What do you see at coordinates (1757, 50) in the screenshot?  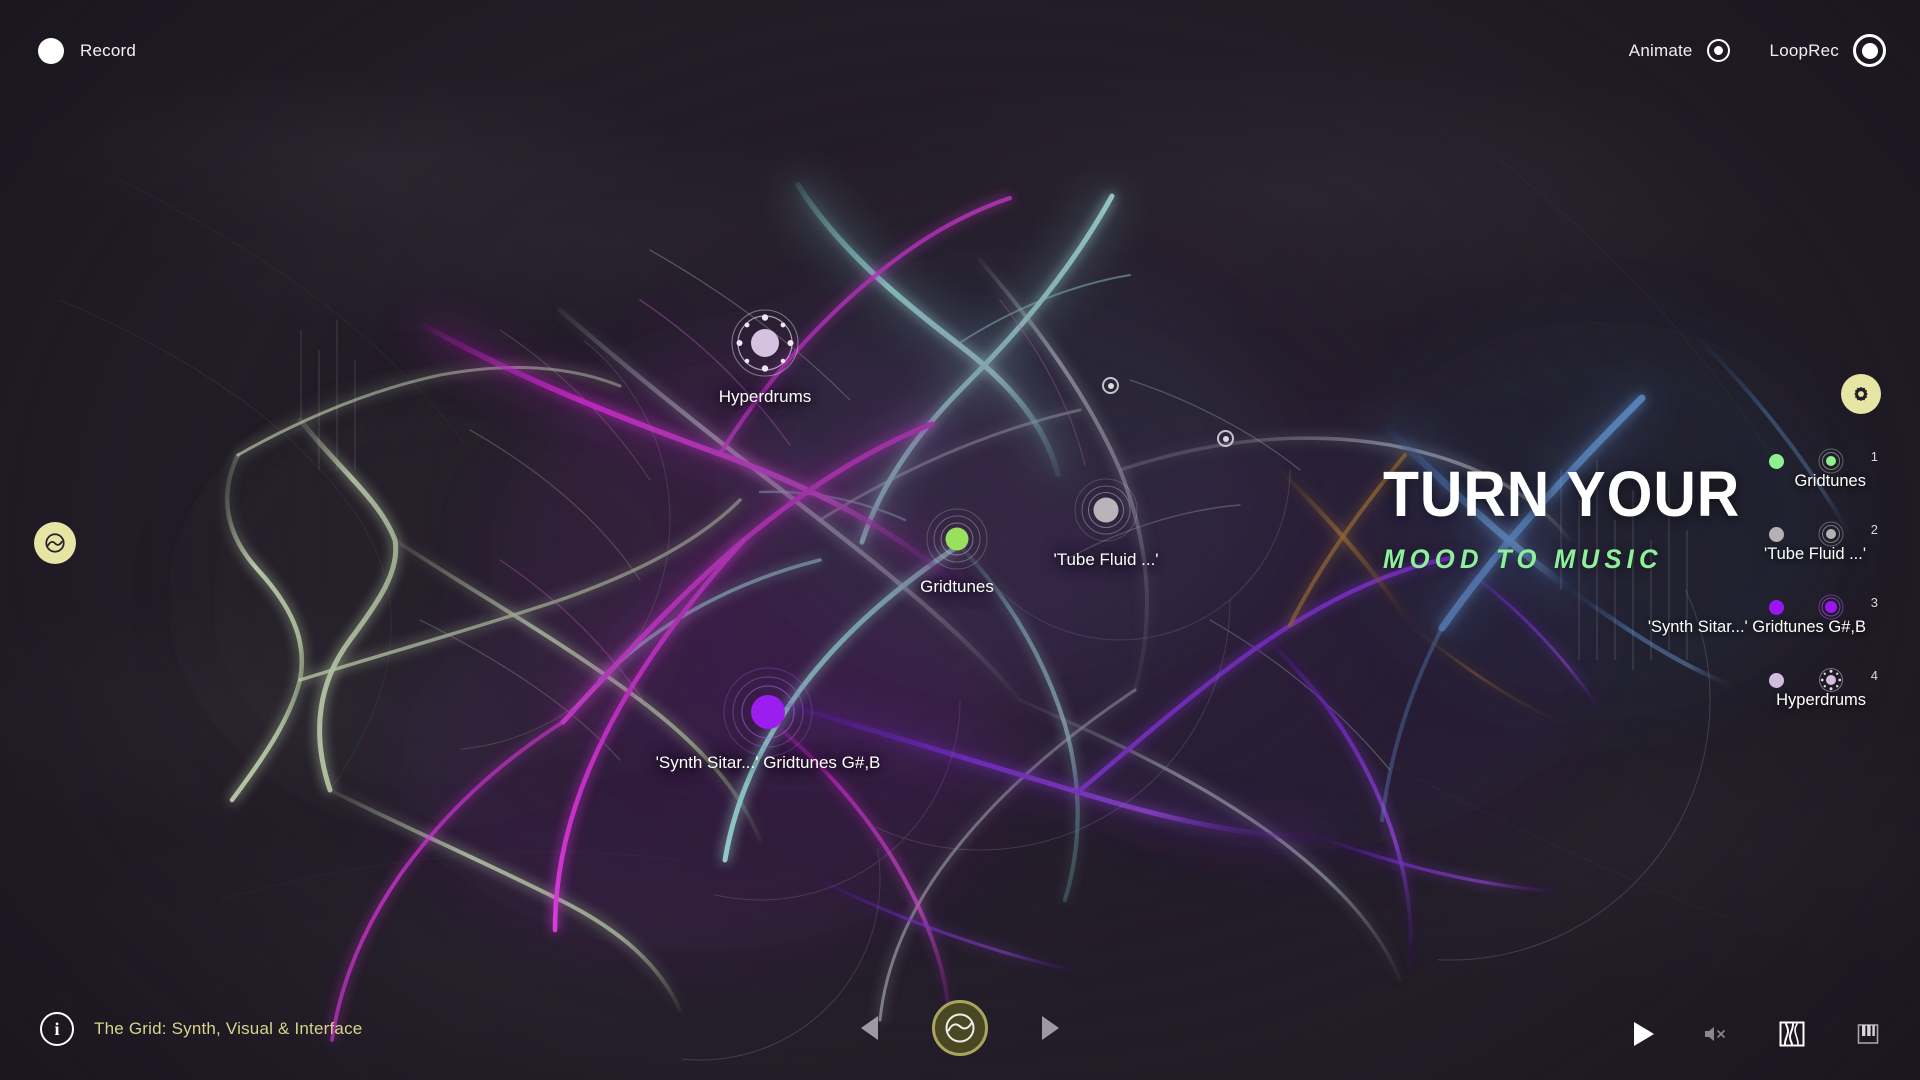 I see `top-right-controls: Animate LoopRec` at bounding box center [1757, 50].